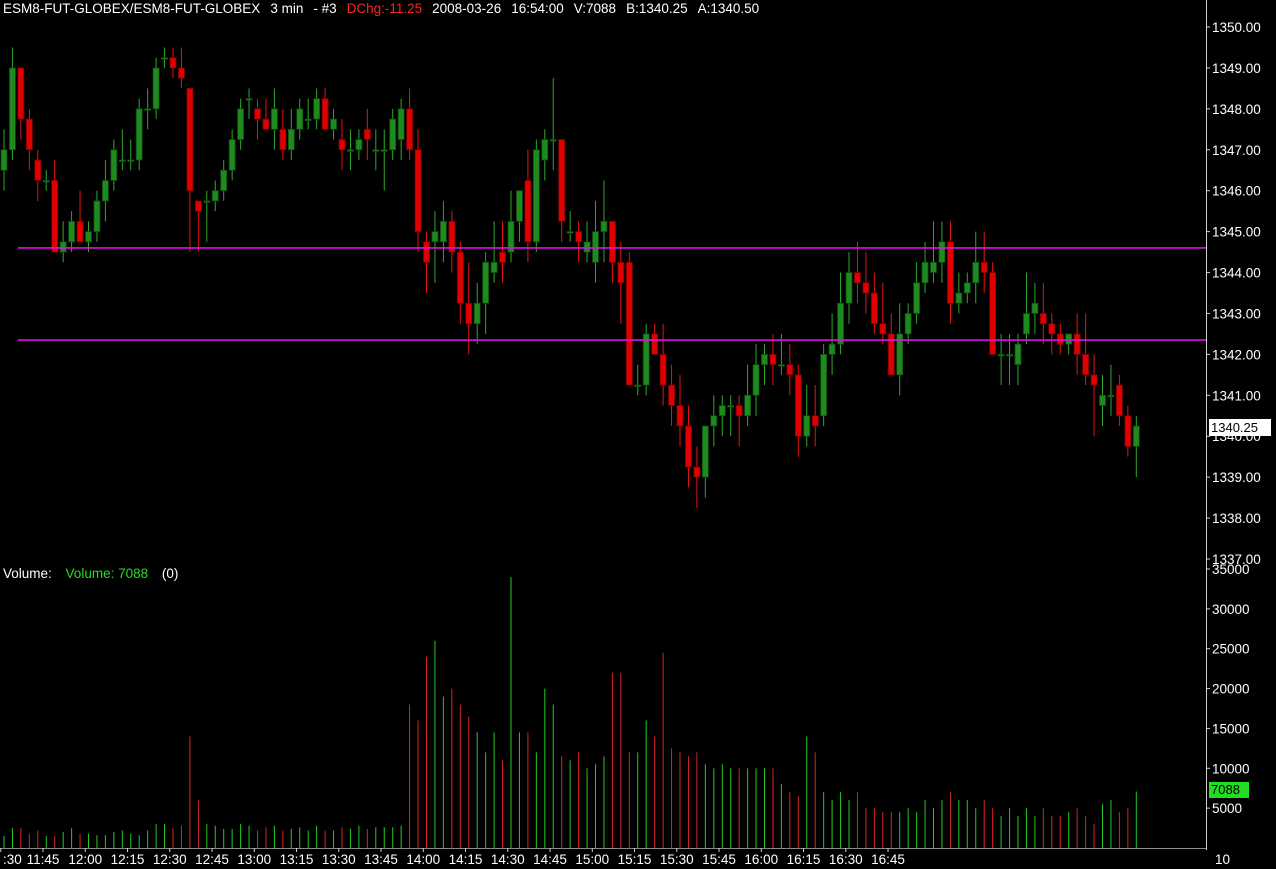  Describe the element at coordinates (128, 859) in the screenshot. I see `time-tick-label: 12:15` at that location.